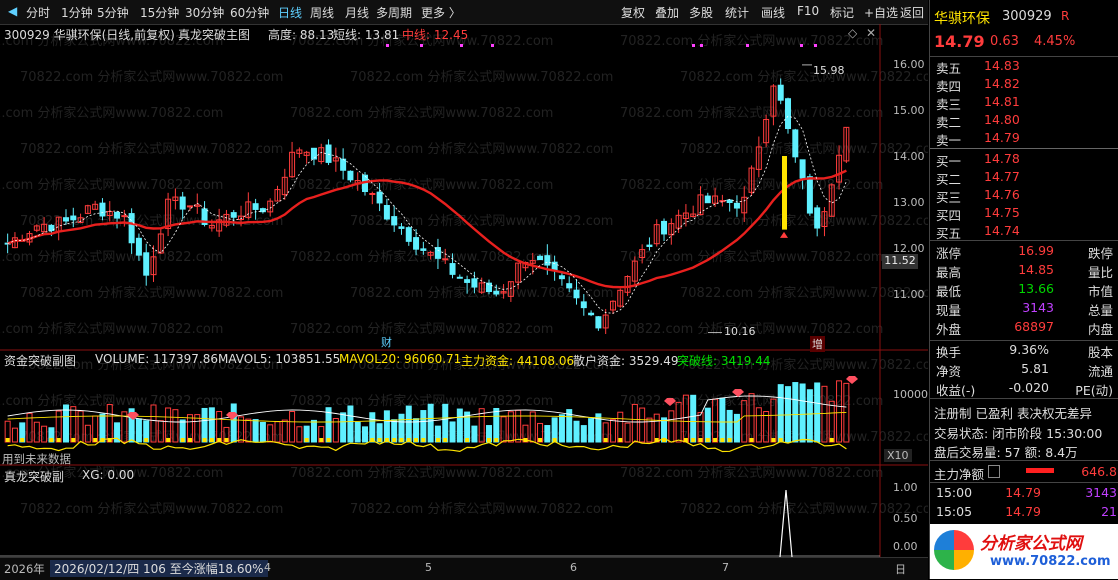 This screenshot has width=1118, height=580. What do you see at coordinates (626, 361) in the screenshot?
I see `retail-fund-value: 散户资金: 3529.49` at bounding box center [626, 361].